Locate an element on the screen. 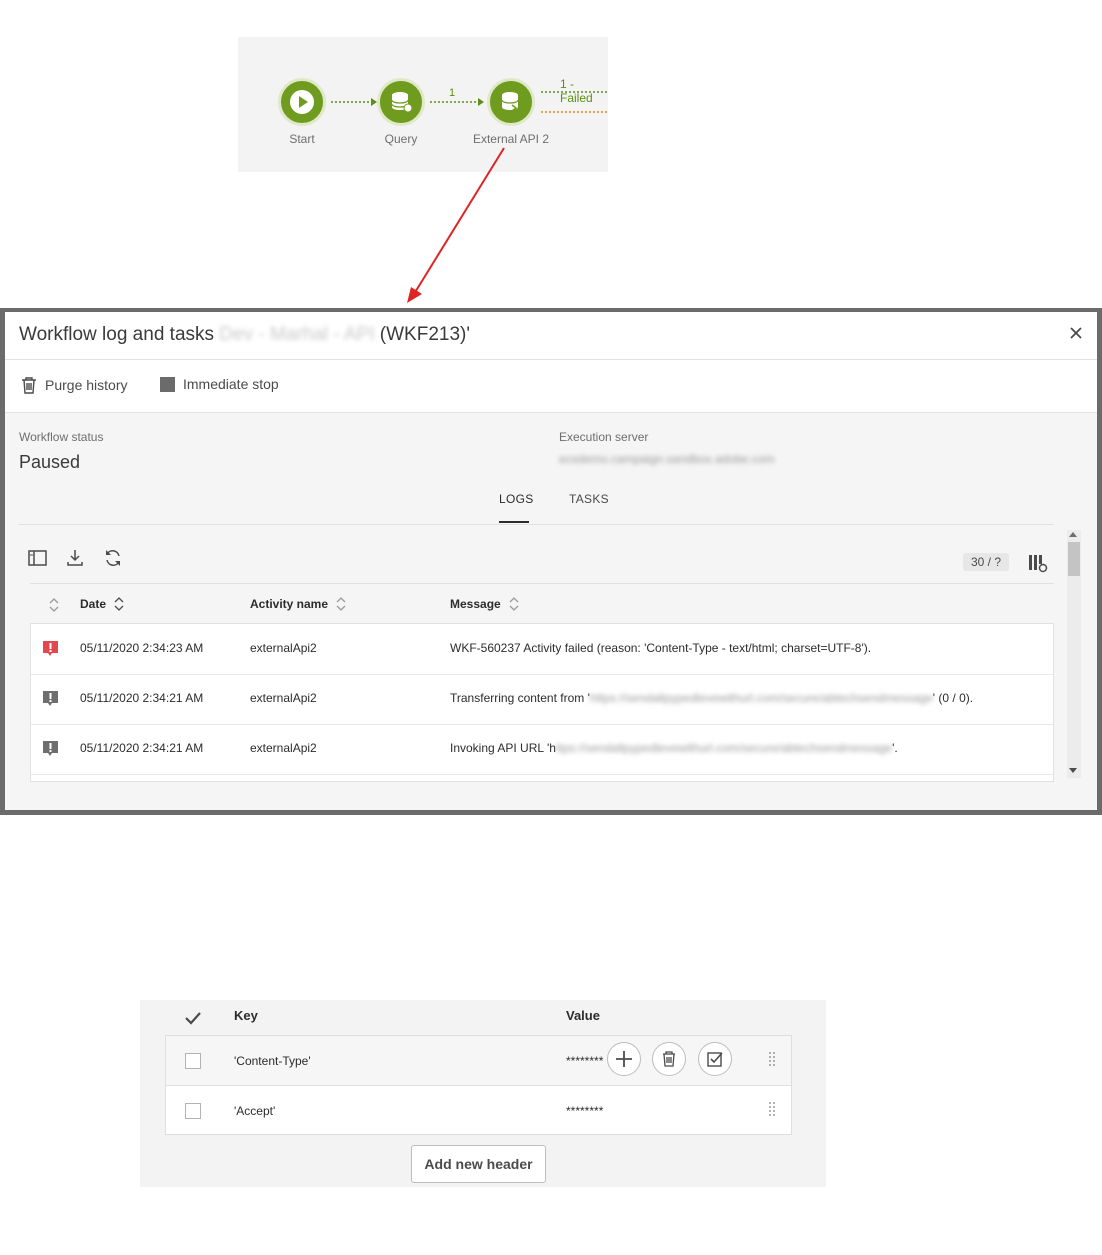 The image size is (1102, 1255). table-row: 'Content-Type' ******** is located at coordinates (478, 1061).